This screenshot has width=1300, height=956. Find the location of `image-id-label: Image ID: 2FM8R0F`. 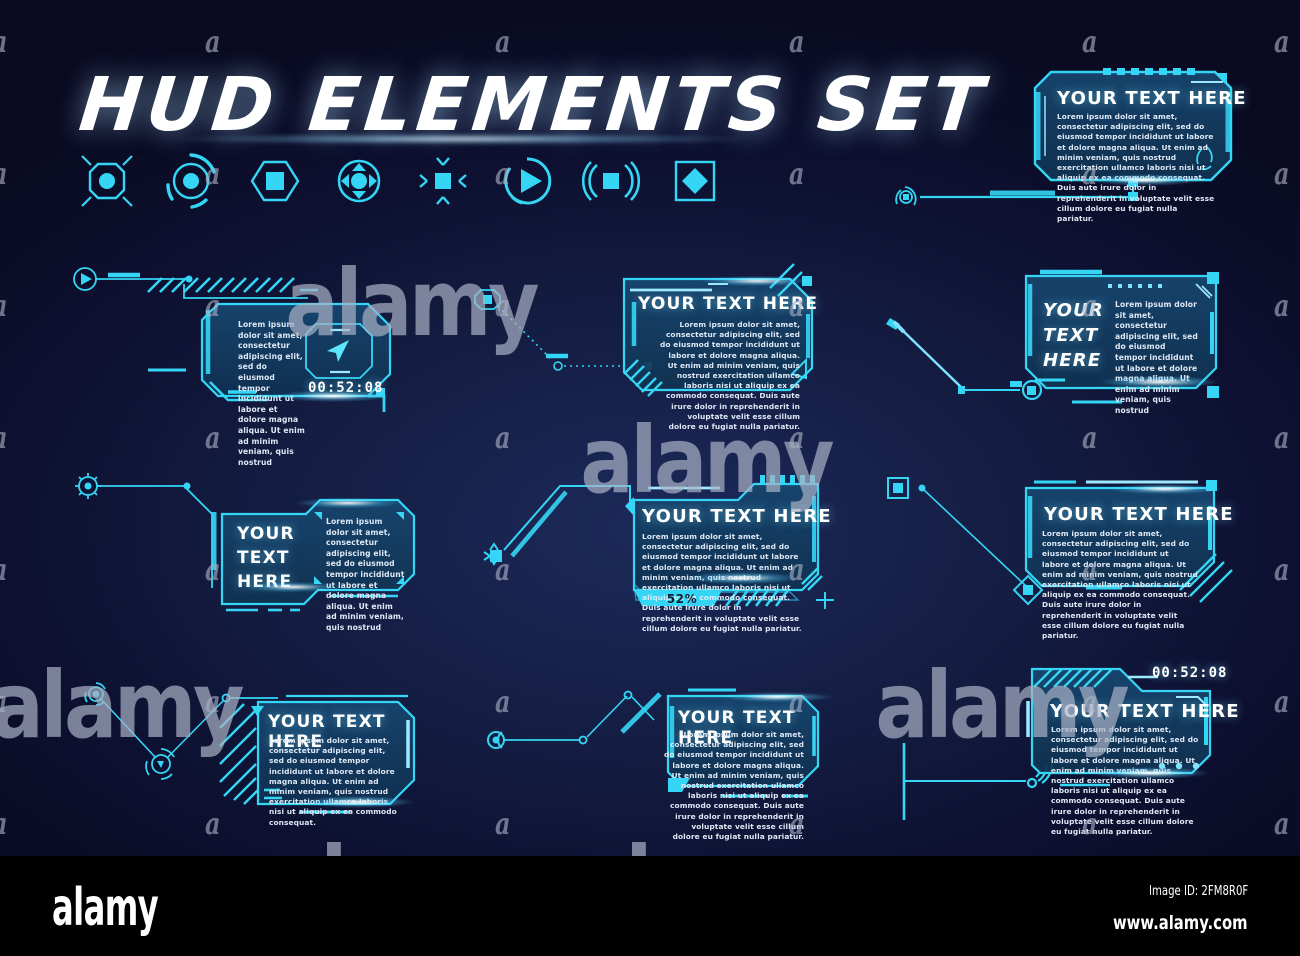

image-id-label: Image ID: 2FM8R0F is located at coordinates (1198, 891).